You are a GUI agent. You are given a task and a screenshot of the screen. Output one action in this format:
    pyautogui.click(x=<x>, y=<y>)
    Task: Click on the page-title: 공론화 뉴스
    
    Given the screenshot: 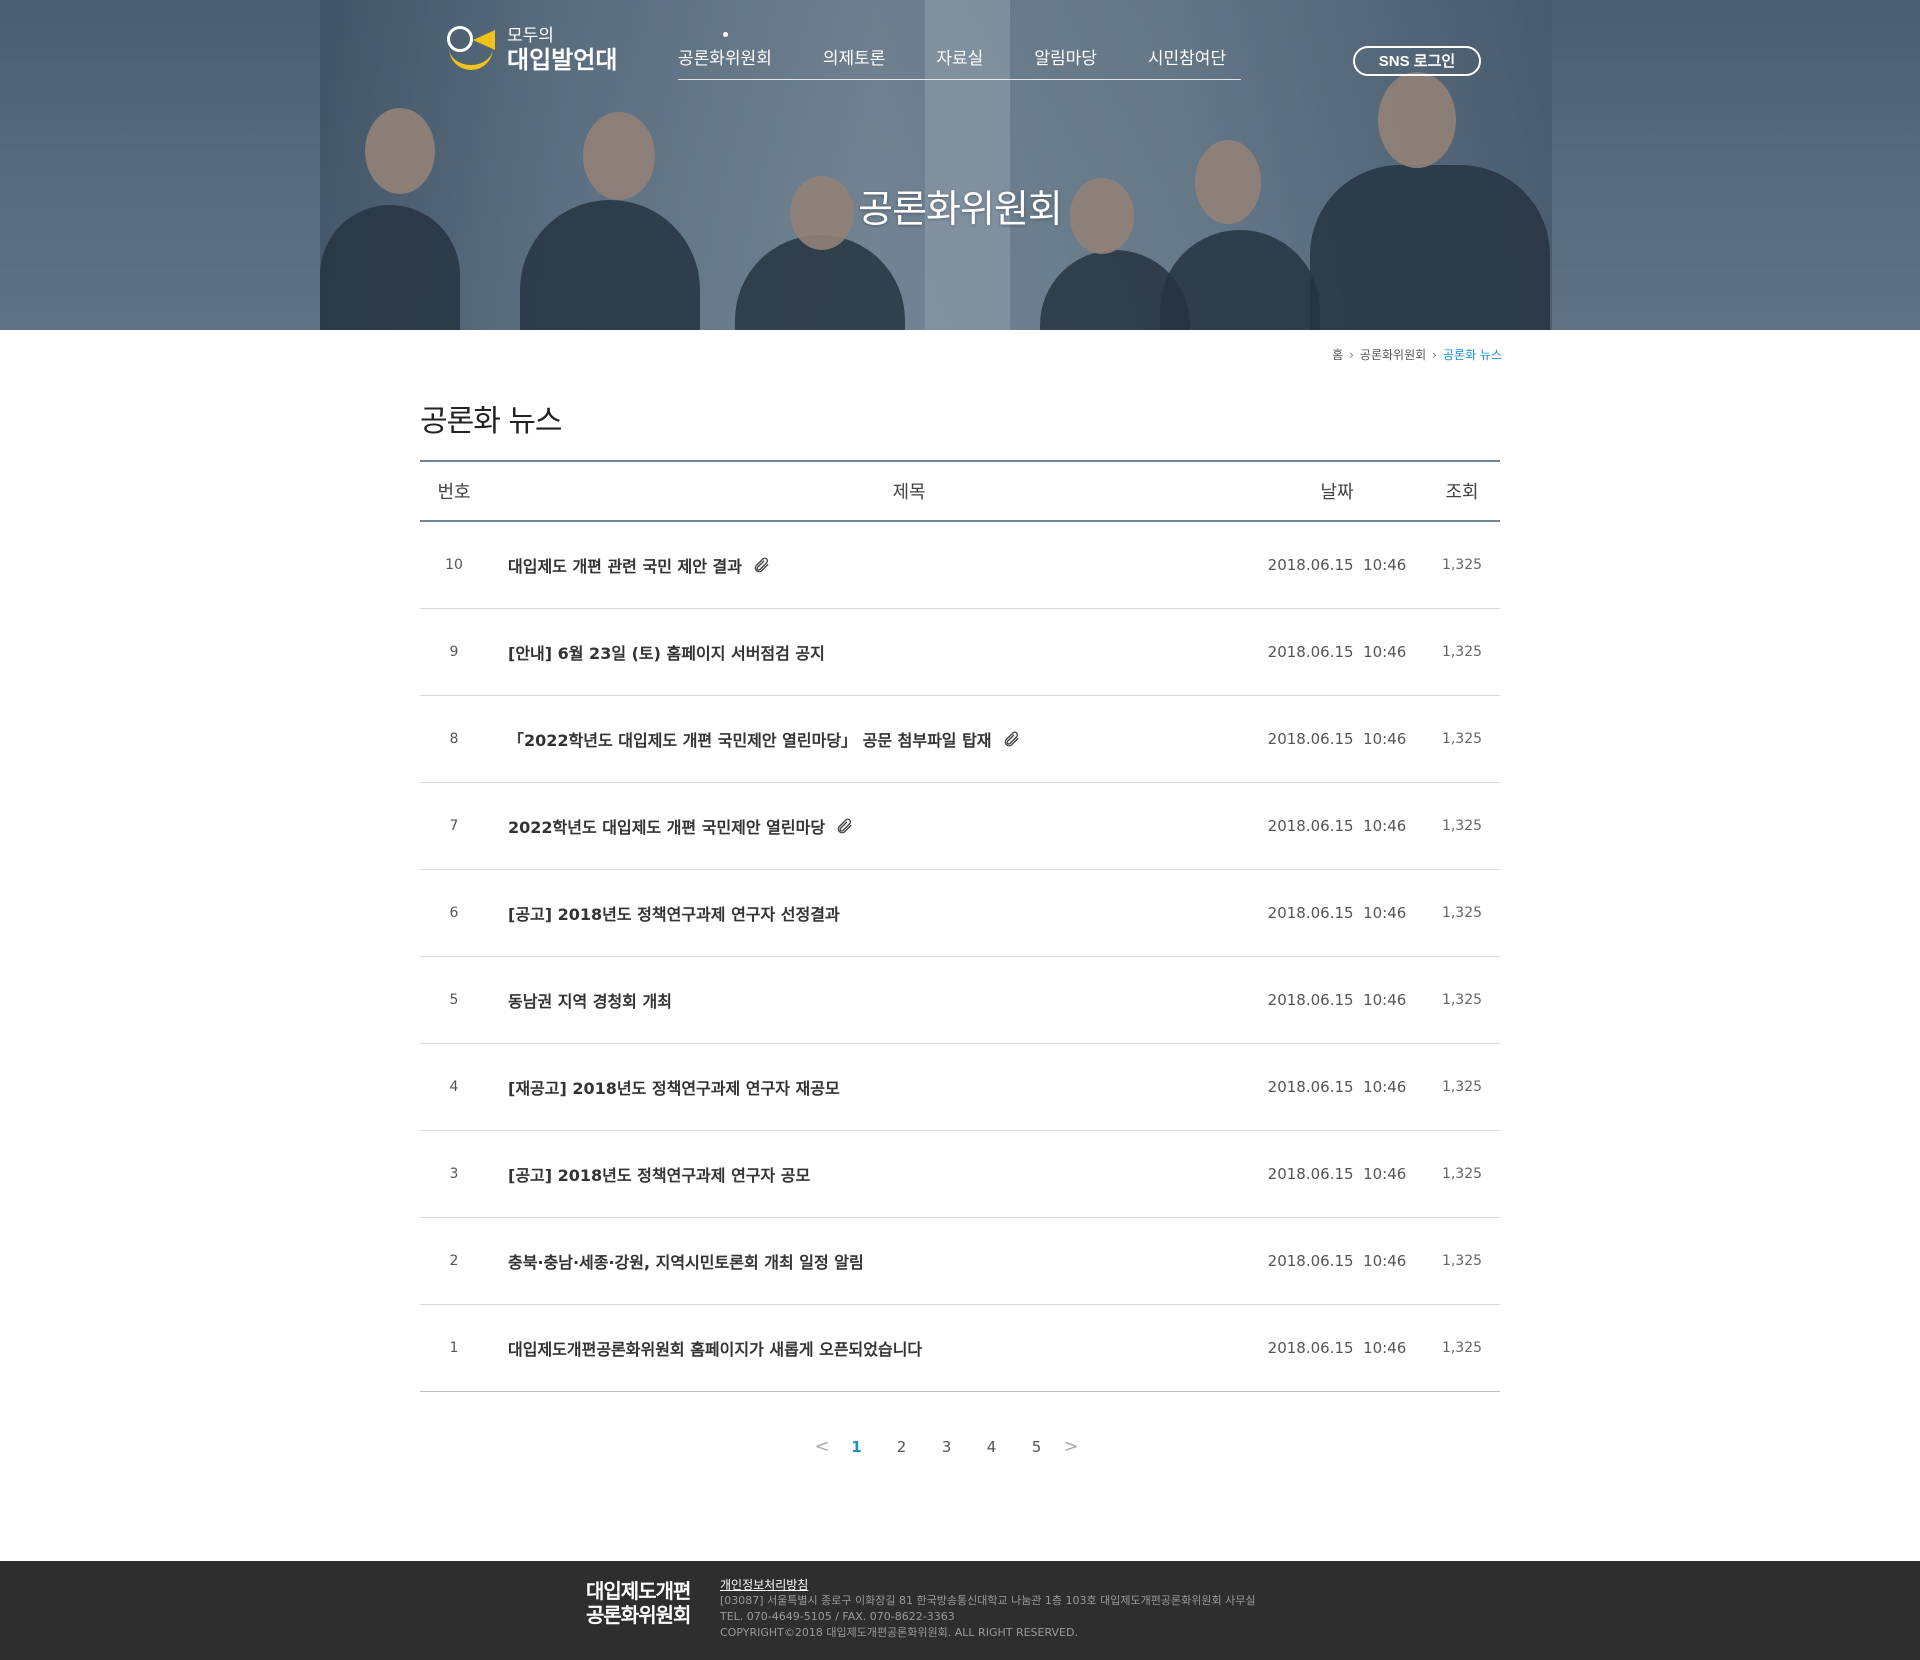 What is the action you would take?
    pyautogui.click(x=491, y=421)
    